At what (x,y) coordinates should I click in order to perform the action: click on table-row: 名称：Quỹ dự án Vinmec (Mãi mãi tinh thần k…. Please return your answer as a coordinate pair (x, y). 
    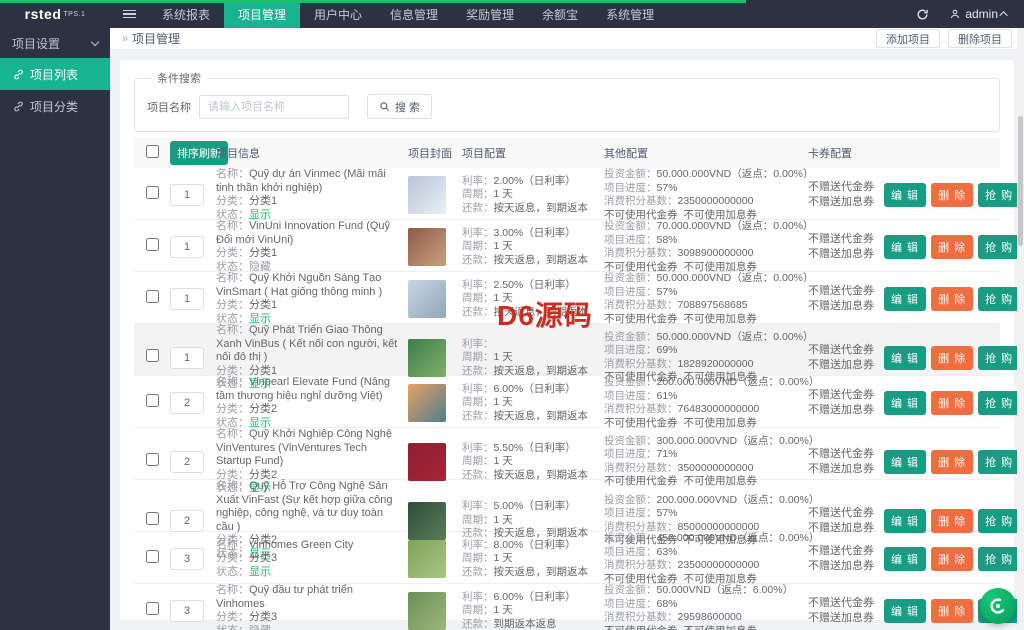
    Looking at the image, I should click on (577, 194).